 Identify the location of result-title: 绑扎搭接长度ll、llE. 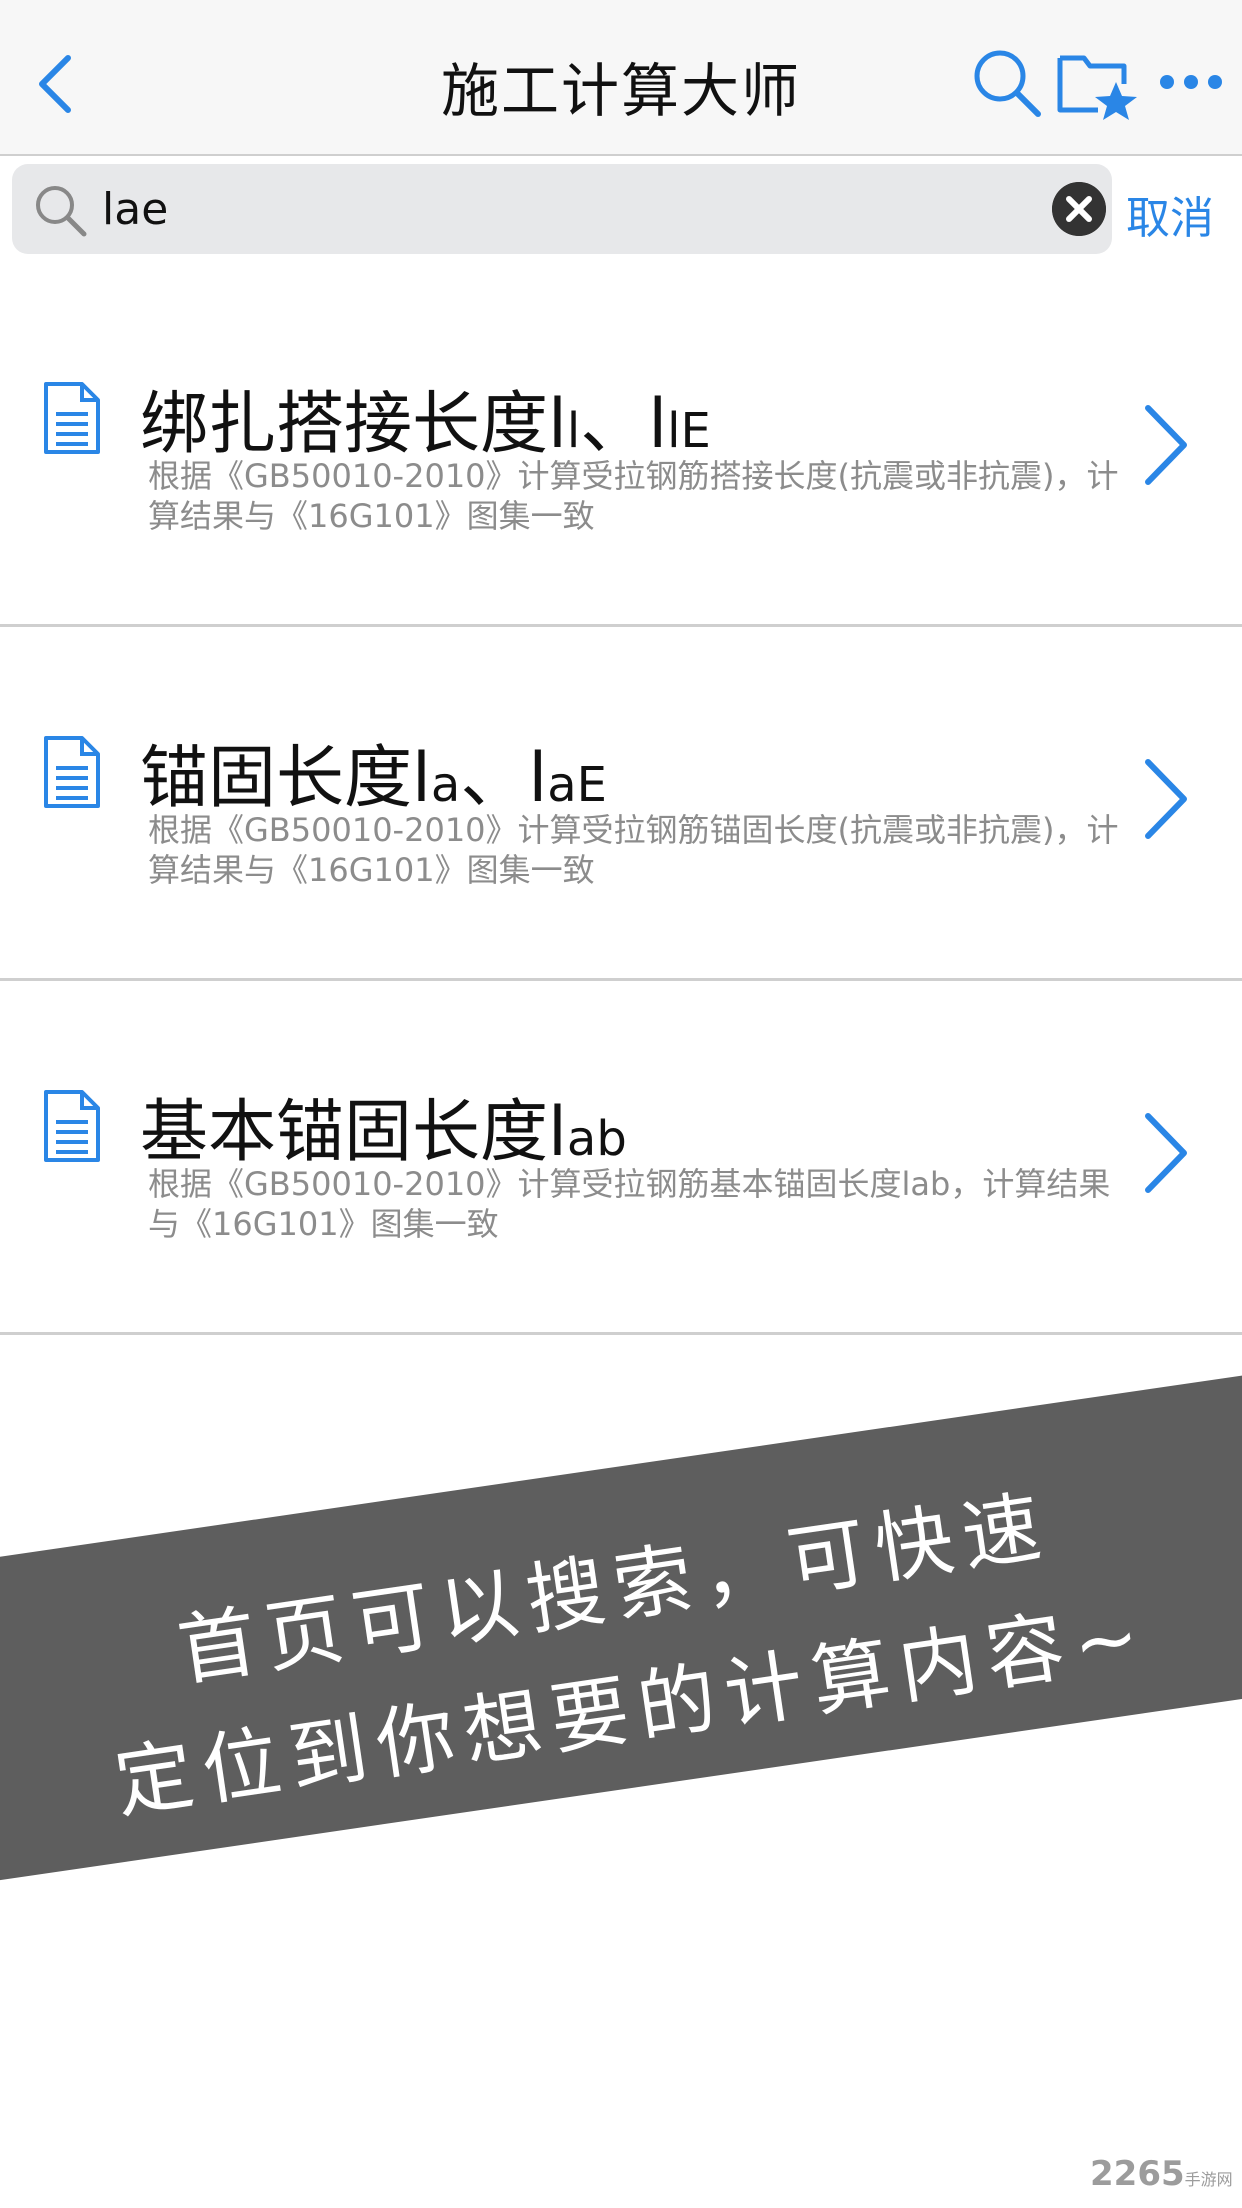
(425, 424).